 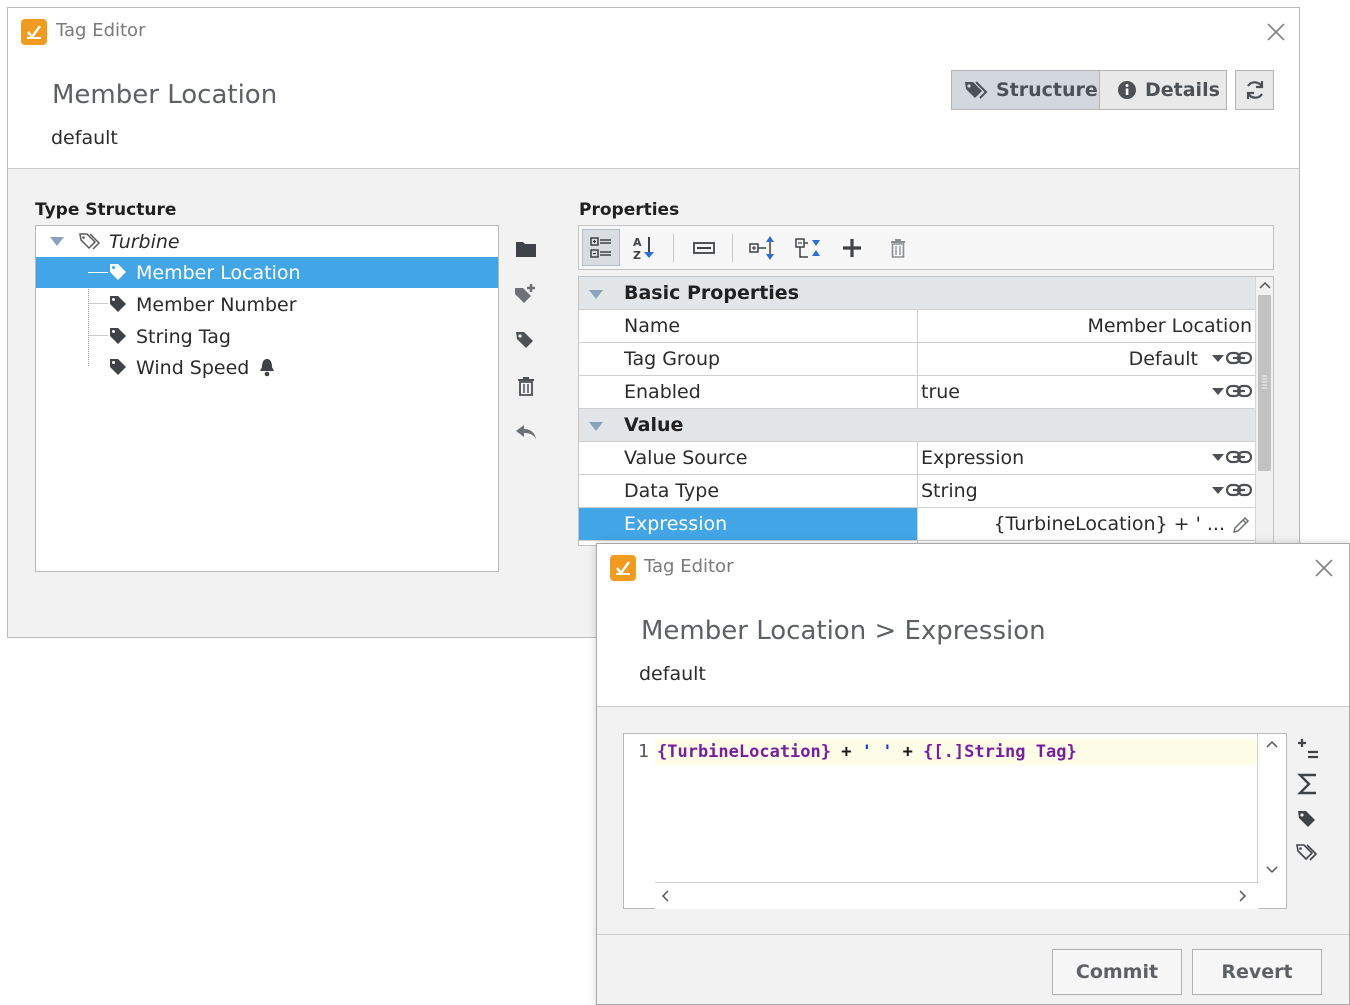 What do you see at coordinates (629, 210) in the screenshot?
I see `properties-label: Properties` at bounding box center [629, 210].